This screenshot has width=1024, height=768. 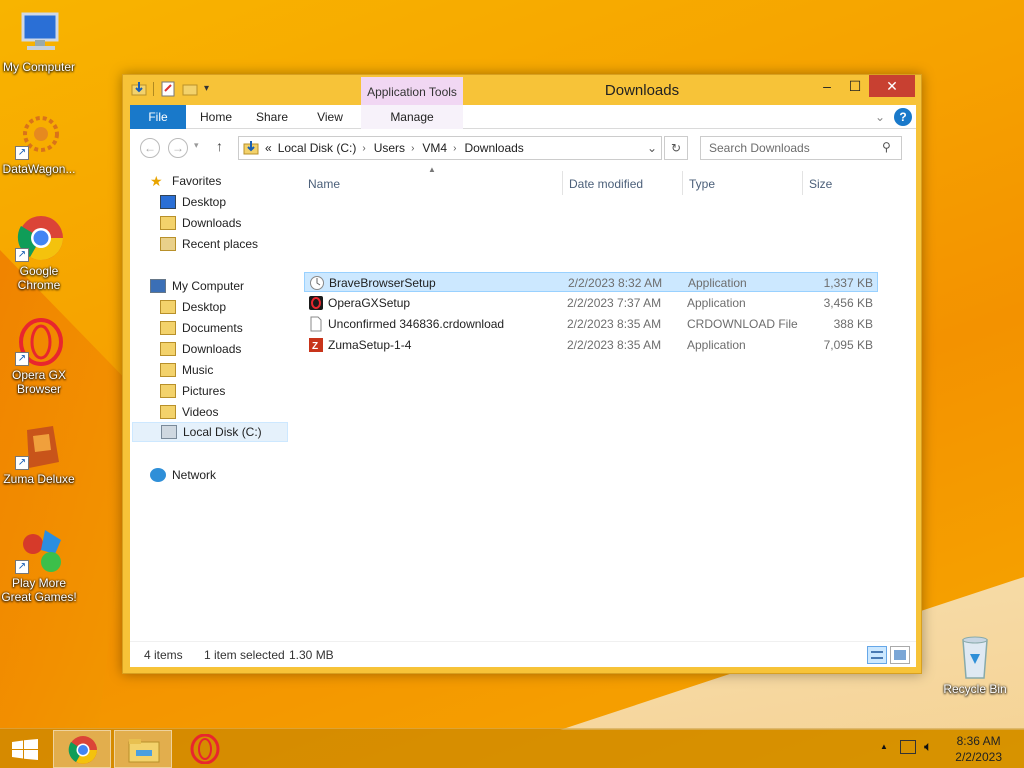 What do you see at coordinates (39, 278) in the screenshot?
I see `desktop-icon-label: Google Chrome` at bounding box center [39, 278].